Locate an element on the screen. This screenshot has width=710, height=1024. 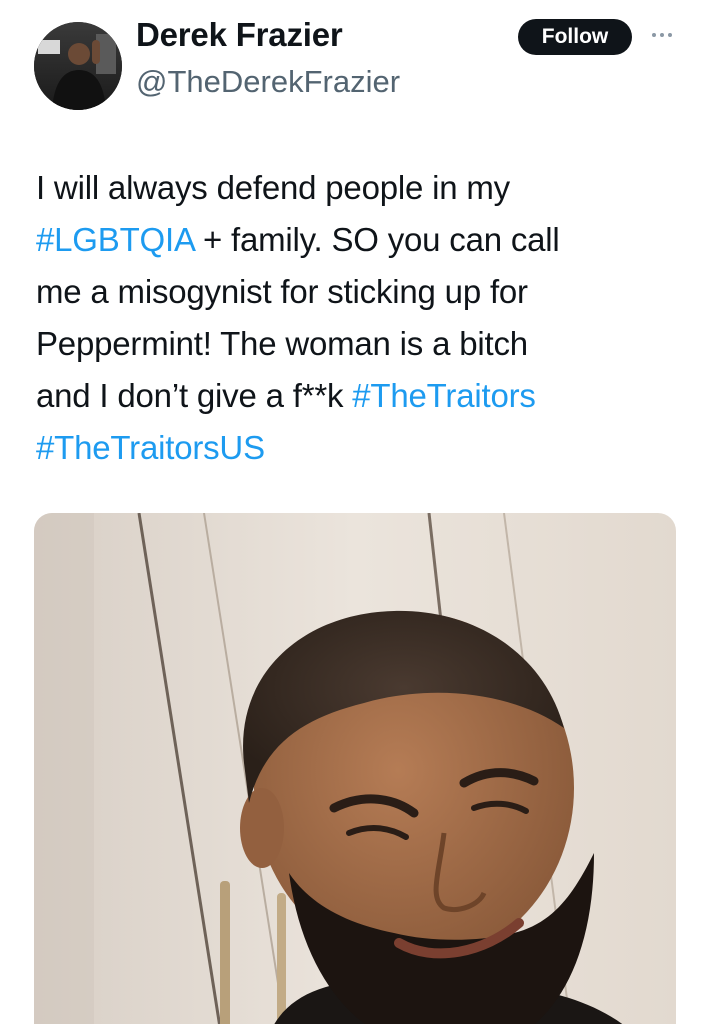
tweet-line: me a misogynist for sticking up for is located at coordinates (282, 291).